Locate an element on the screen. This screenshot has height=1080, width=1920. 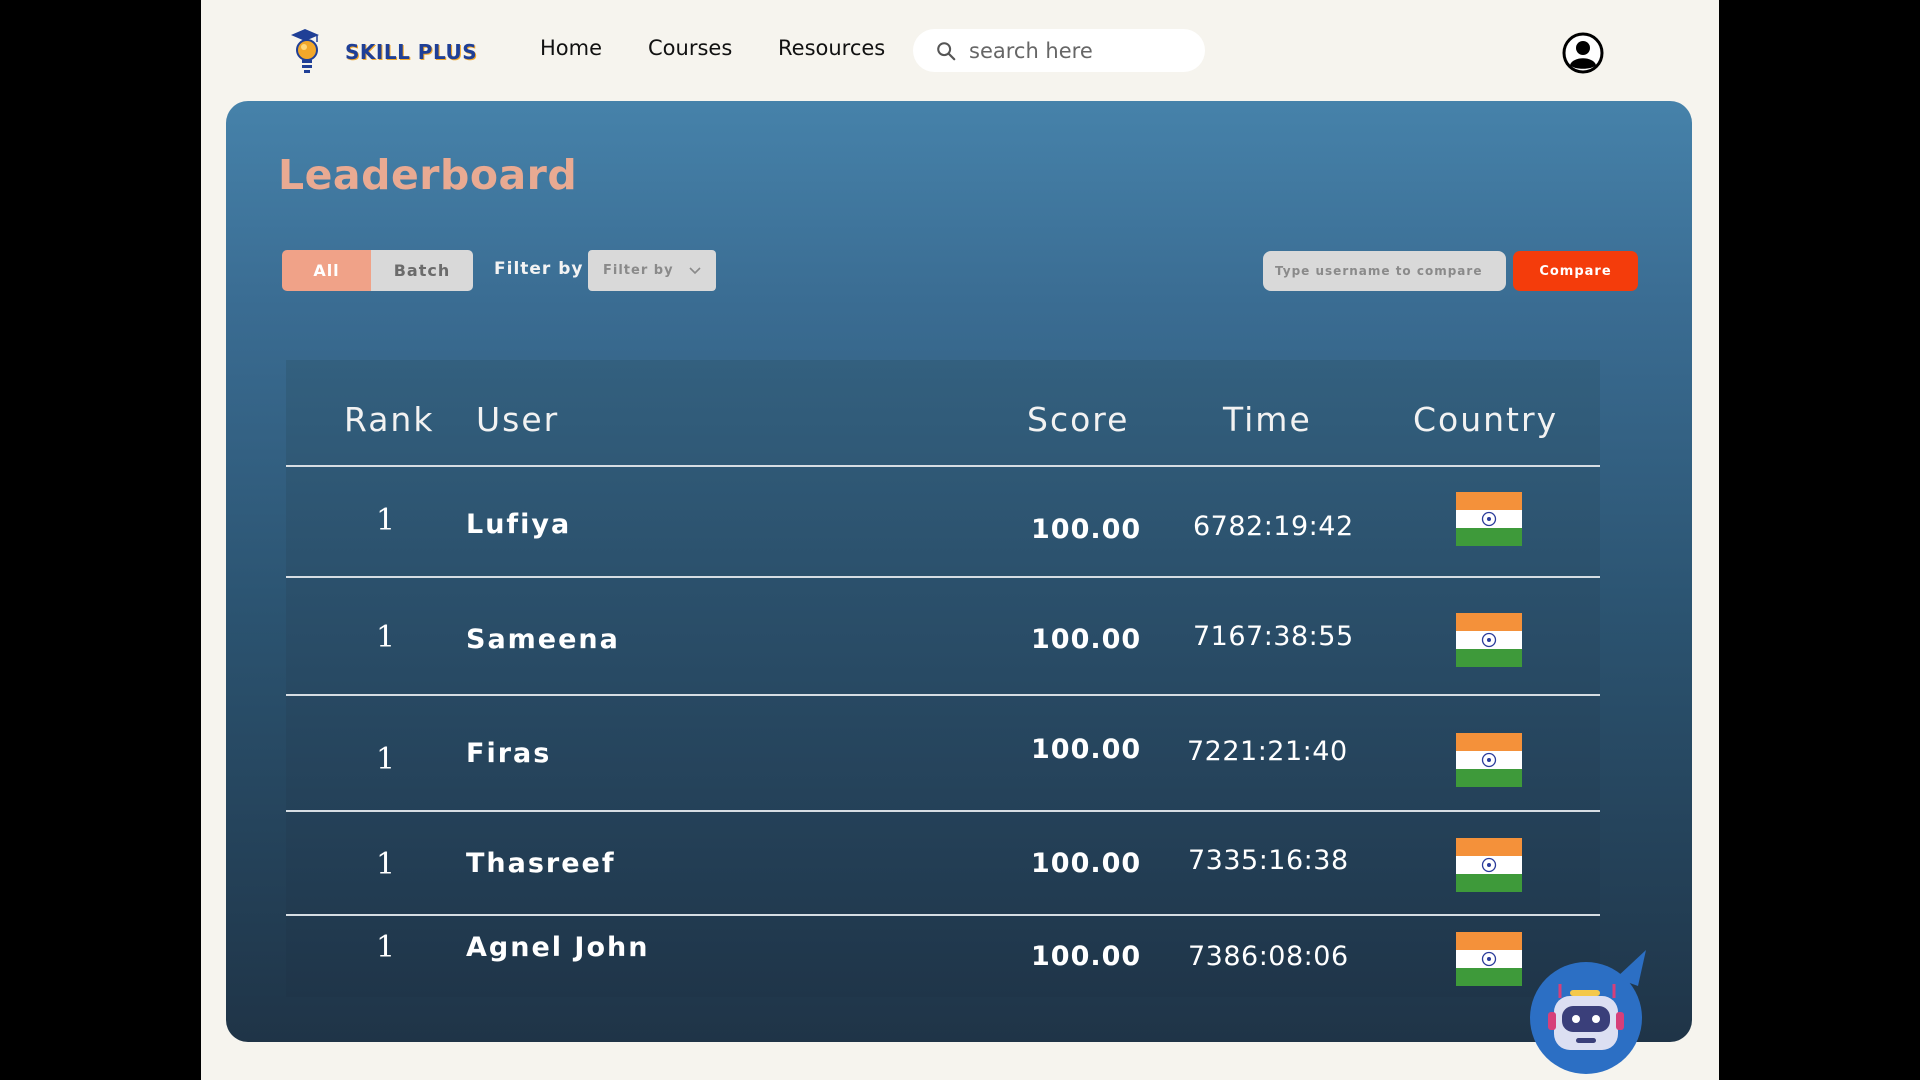
brand-logo: SKILL PLUS is located at coordinates (382, 52).